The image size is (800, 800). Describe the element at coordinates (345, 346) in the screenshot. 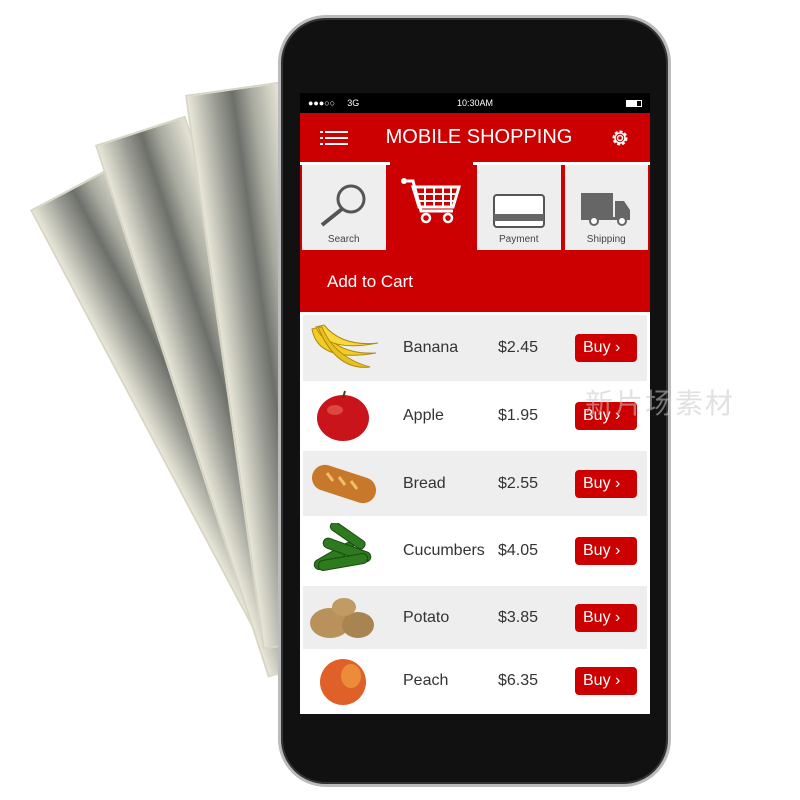

I see `banana-image` at that location.